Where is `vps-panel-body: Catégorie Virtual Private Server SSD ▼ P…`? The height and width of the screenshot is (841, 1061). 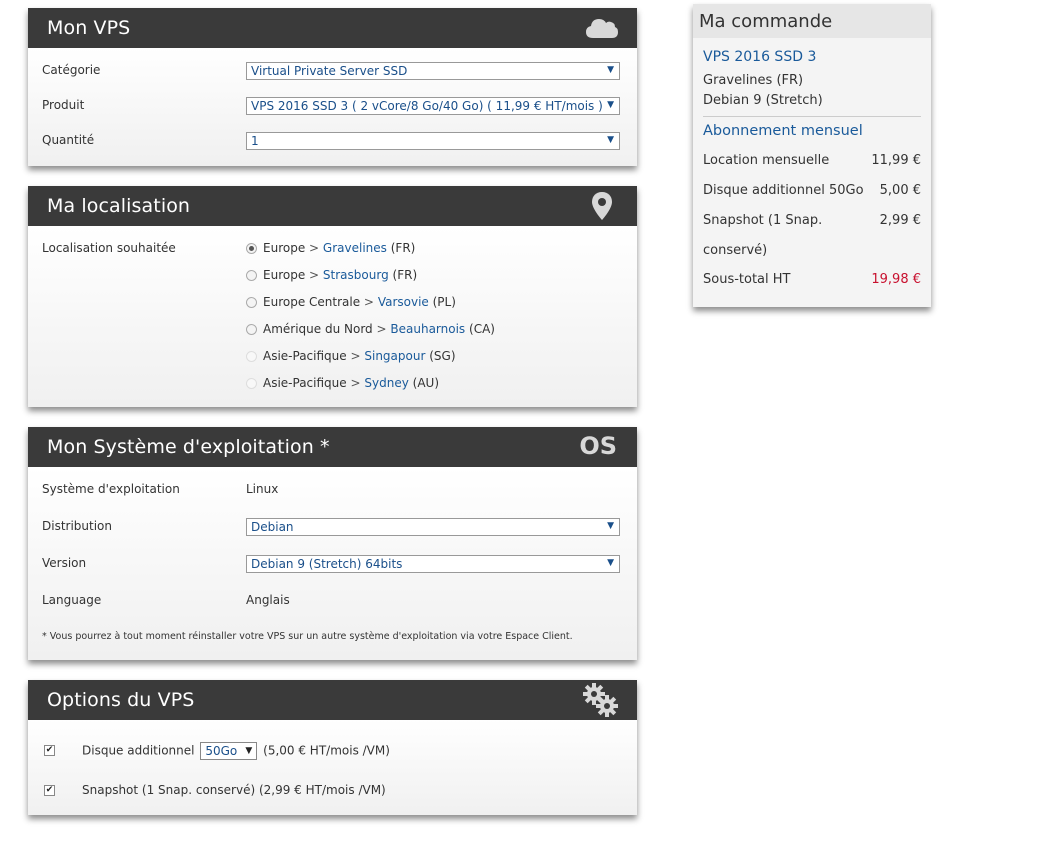 vps-panel-body: Catégorie Virtual Private Server SSD ▼ P… is located at coordinates (332, 107).